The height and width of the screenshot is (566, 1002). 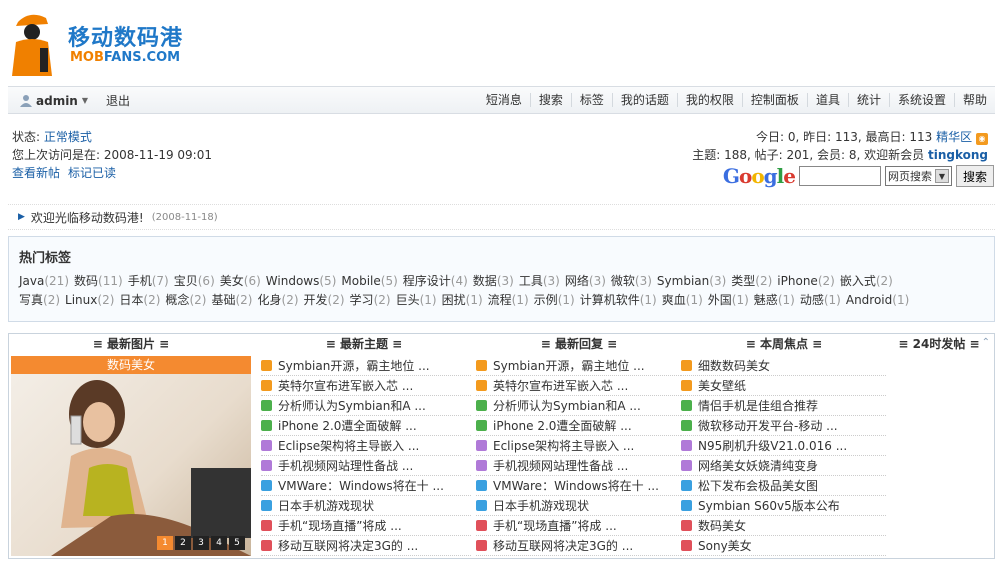 I want to click on tag-name: 写真, so click(x=31, y=300).